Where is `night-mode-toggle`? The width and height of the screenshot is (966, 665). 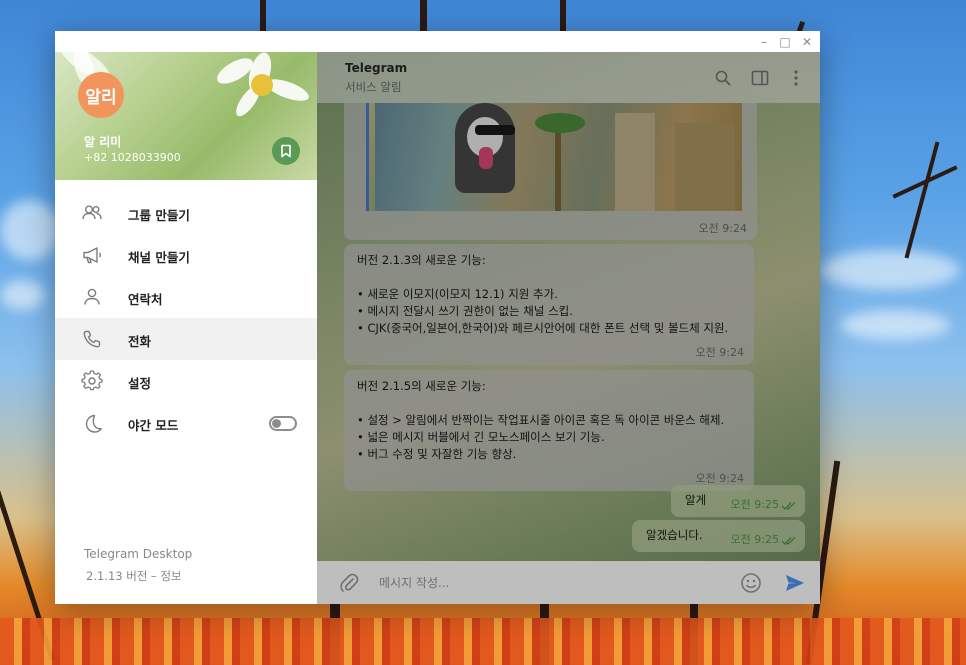 night-mode-toggle is located at coordinates (283, 423).